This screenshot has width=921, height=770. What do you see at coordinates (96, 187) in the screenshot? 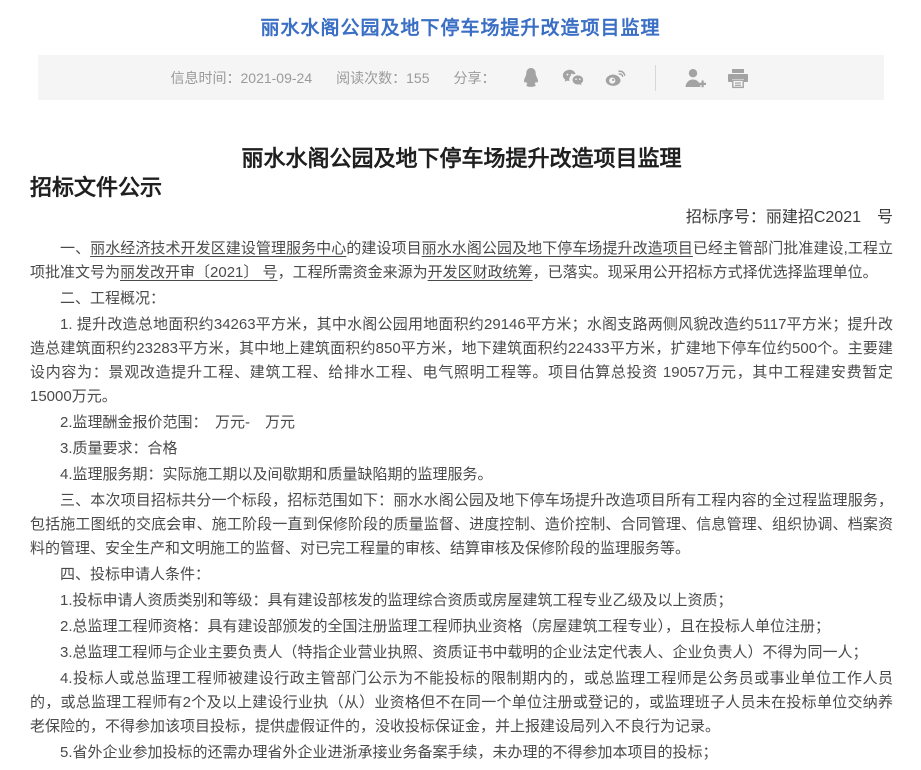
I see `document-heading-line2: 招标文件公示` at bounding box center [96, 187].